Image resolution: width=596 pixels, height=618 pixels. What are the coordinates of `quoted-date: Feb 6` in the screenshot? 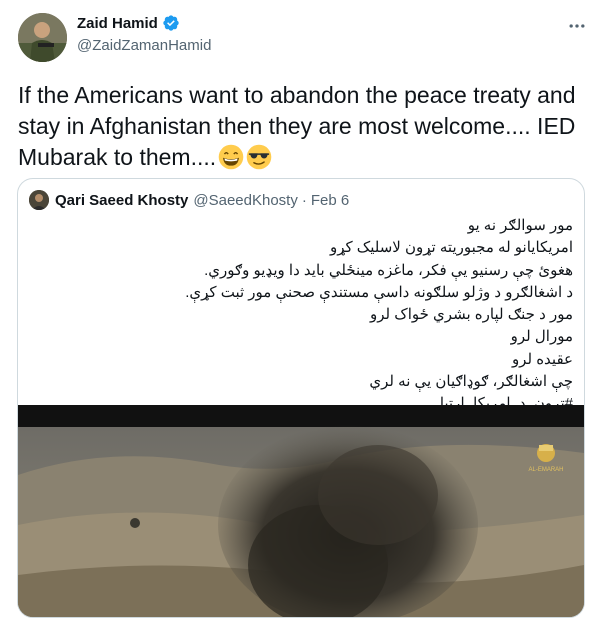 It's located at (330, 200).